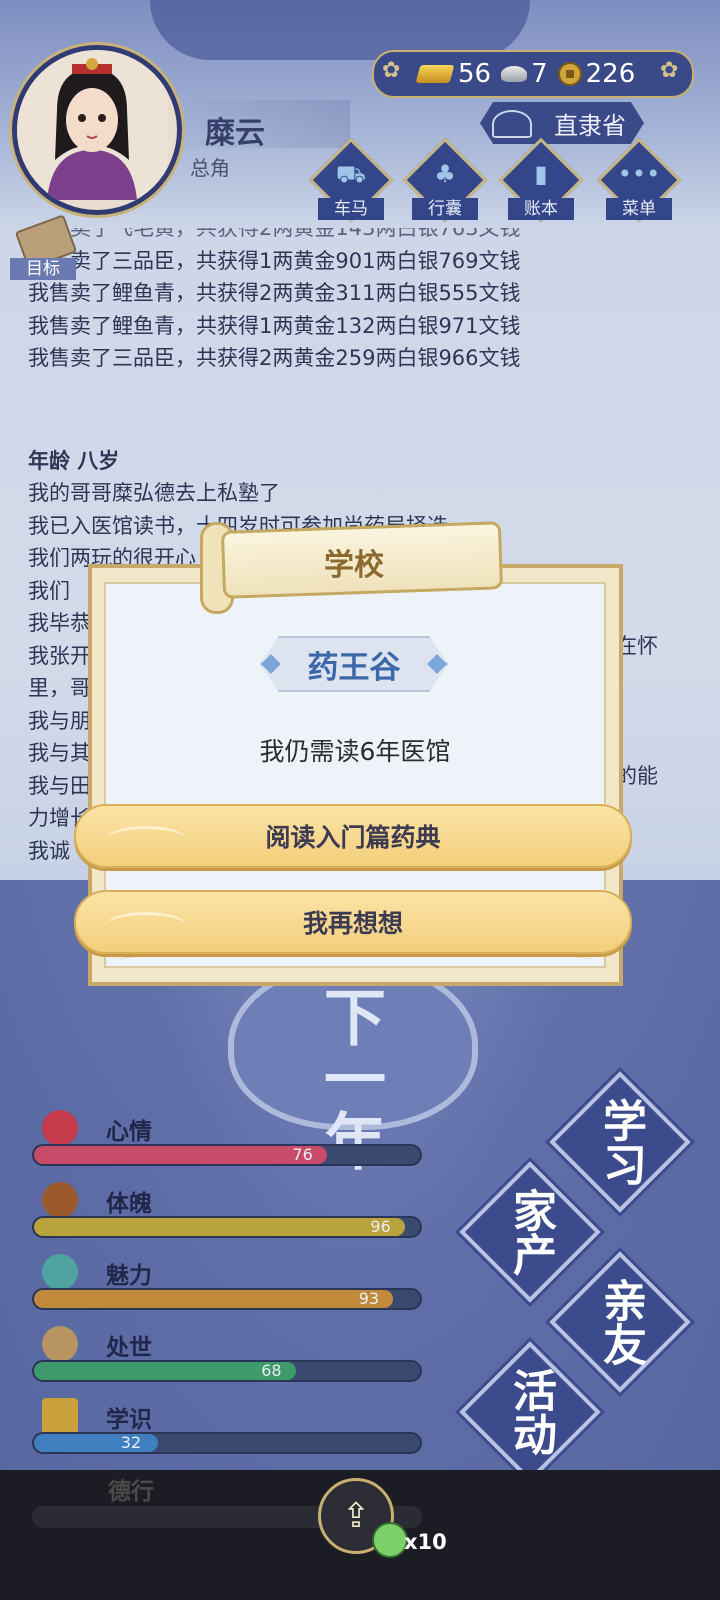 The image size is (720, 1600). I want to click on dialog-subtitle: 药王谷, so click(354, 664).